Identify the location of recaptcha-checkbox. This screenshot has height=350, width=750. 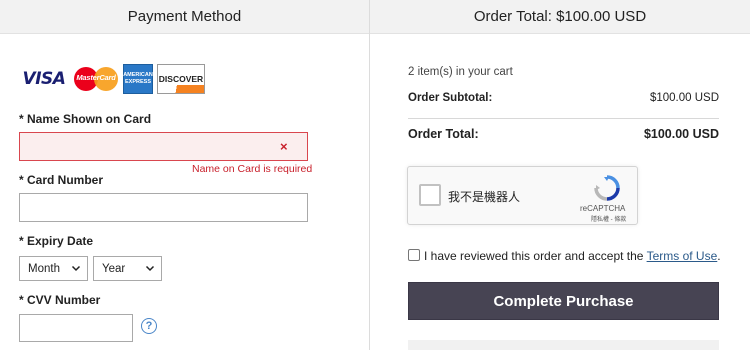
(430, 195).